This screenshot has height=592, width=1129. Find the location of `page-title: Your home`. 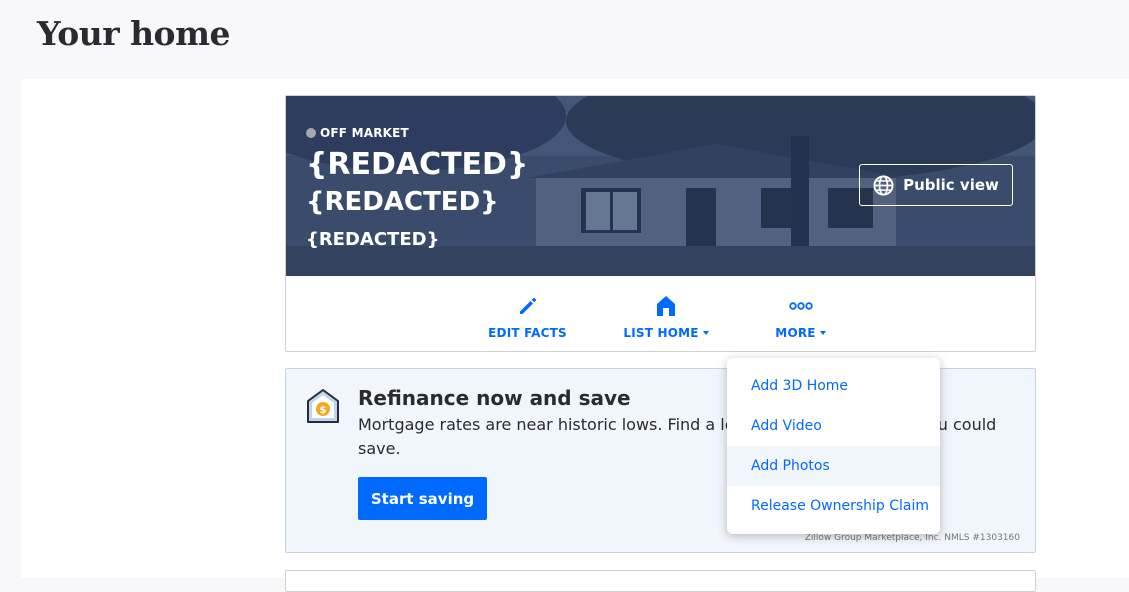

page-title: Your home is located at coordinates (133, 33).